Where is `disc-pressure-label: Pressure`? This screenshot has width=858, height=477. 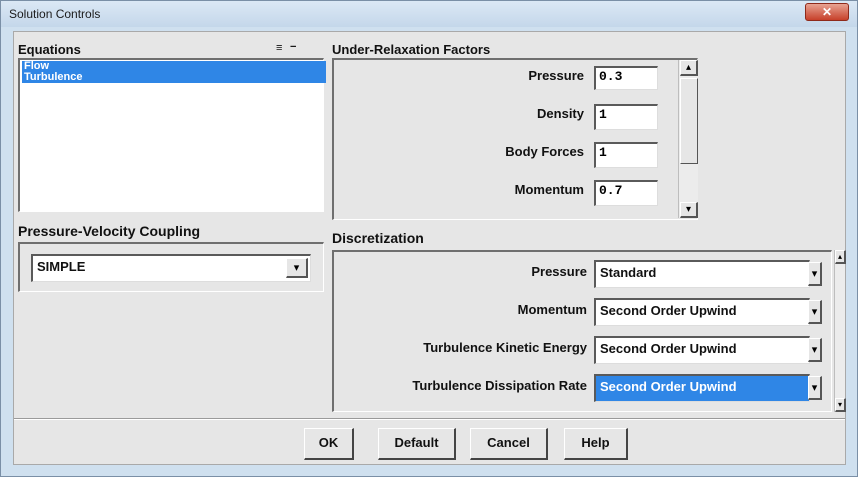
disc-pressure-label: Pressure is located at coordinates (559, 271).